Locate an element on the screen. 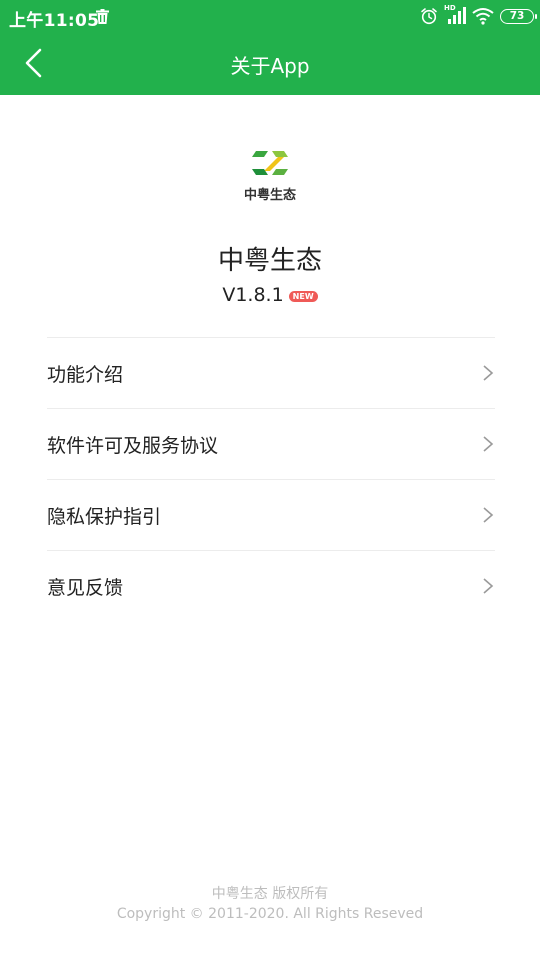 The height and width of the screenshot is (960, 540). battery-level: 73 is located at coordinates (517, 16).